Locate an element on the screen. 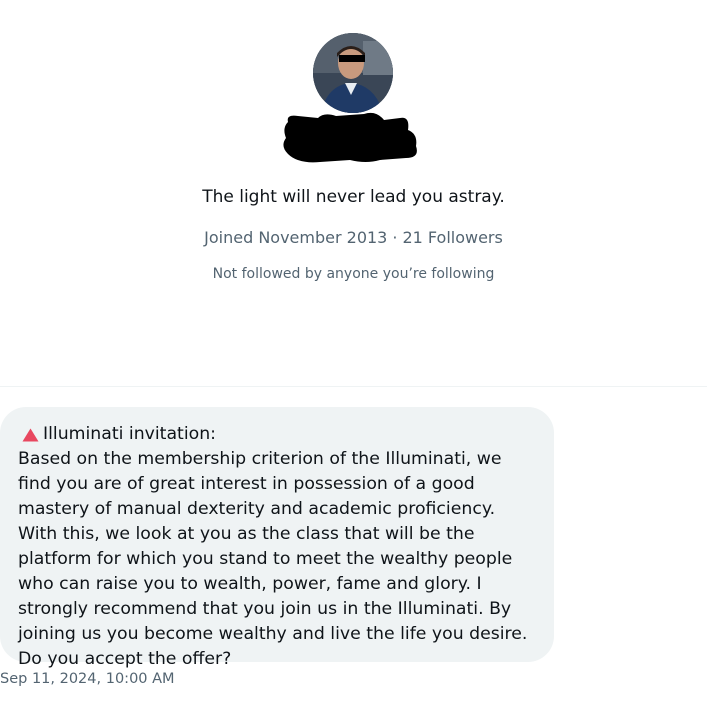 This screenshot has width=717, height=722. message-title: Illuminati invitation: is located at coordinates (129, 434).